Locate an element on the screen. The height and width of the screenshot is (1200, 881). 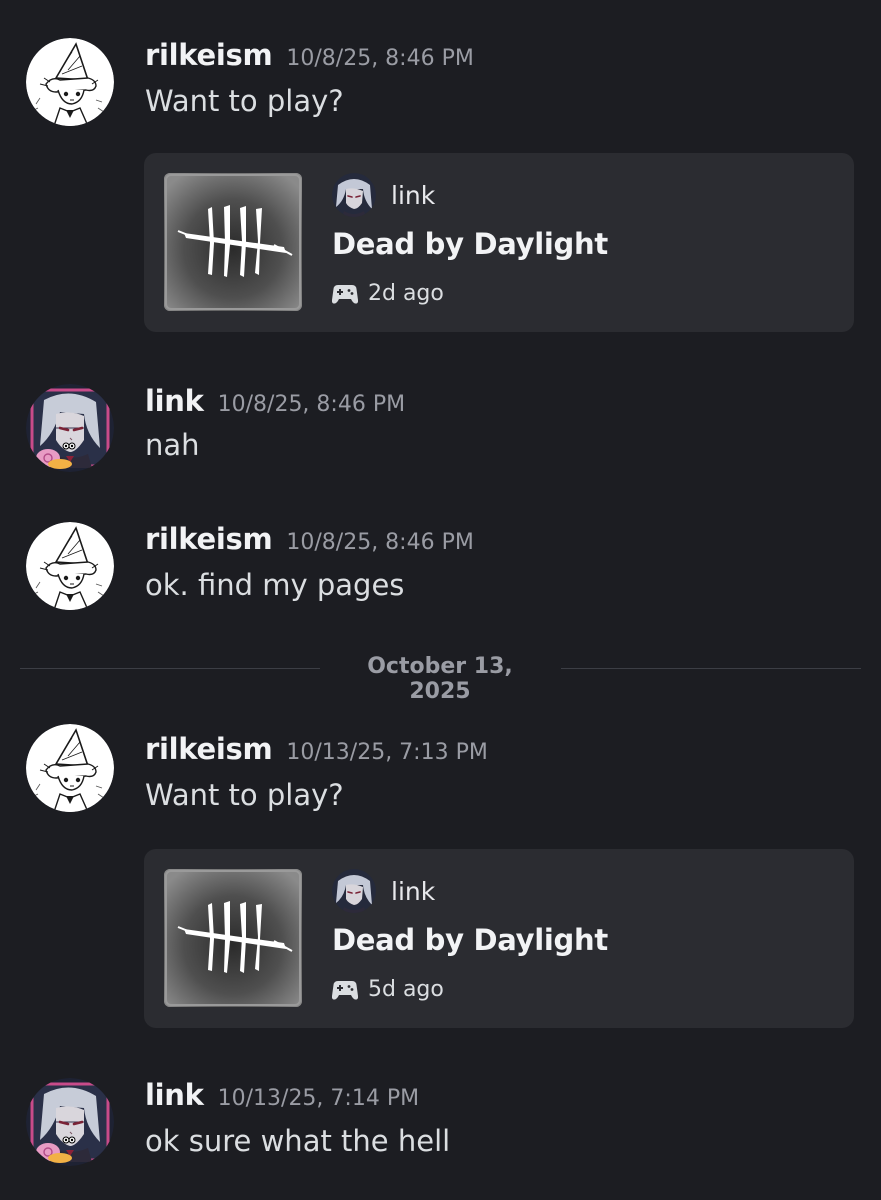
message-text: ok. find my pages is located at coordinates (275, 585).